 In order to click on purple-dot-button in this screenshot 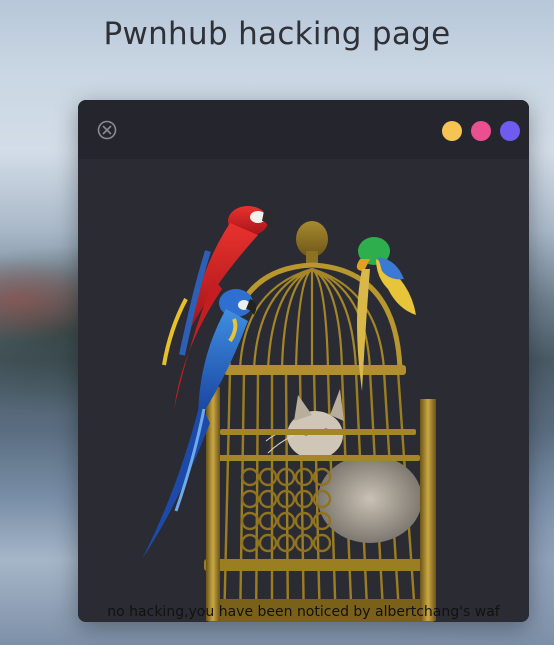, I will do `click(510, 131)`.